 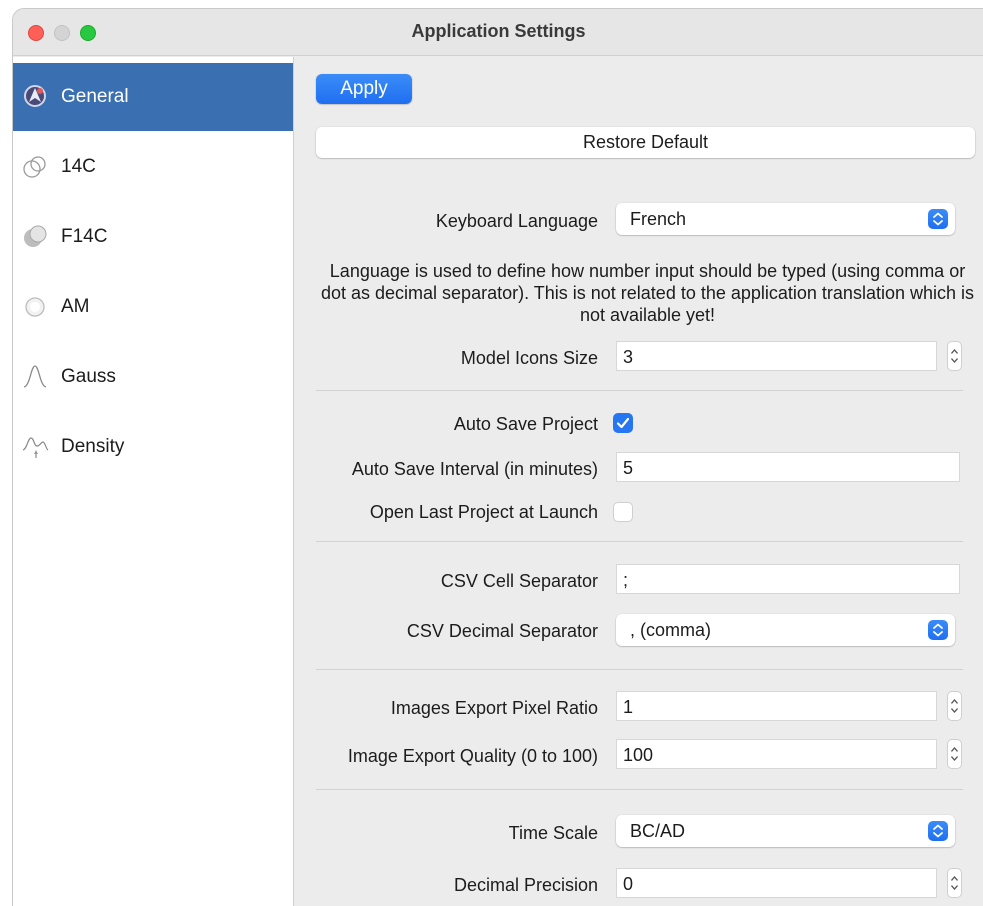 I want to click on images-export-pixel-ratio-stepper, so click(x=954, y=706).